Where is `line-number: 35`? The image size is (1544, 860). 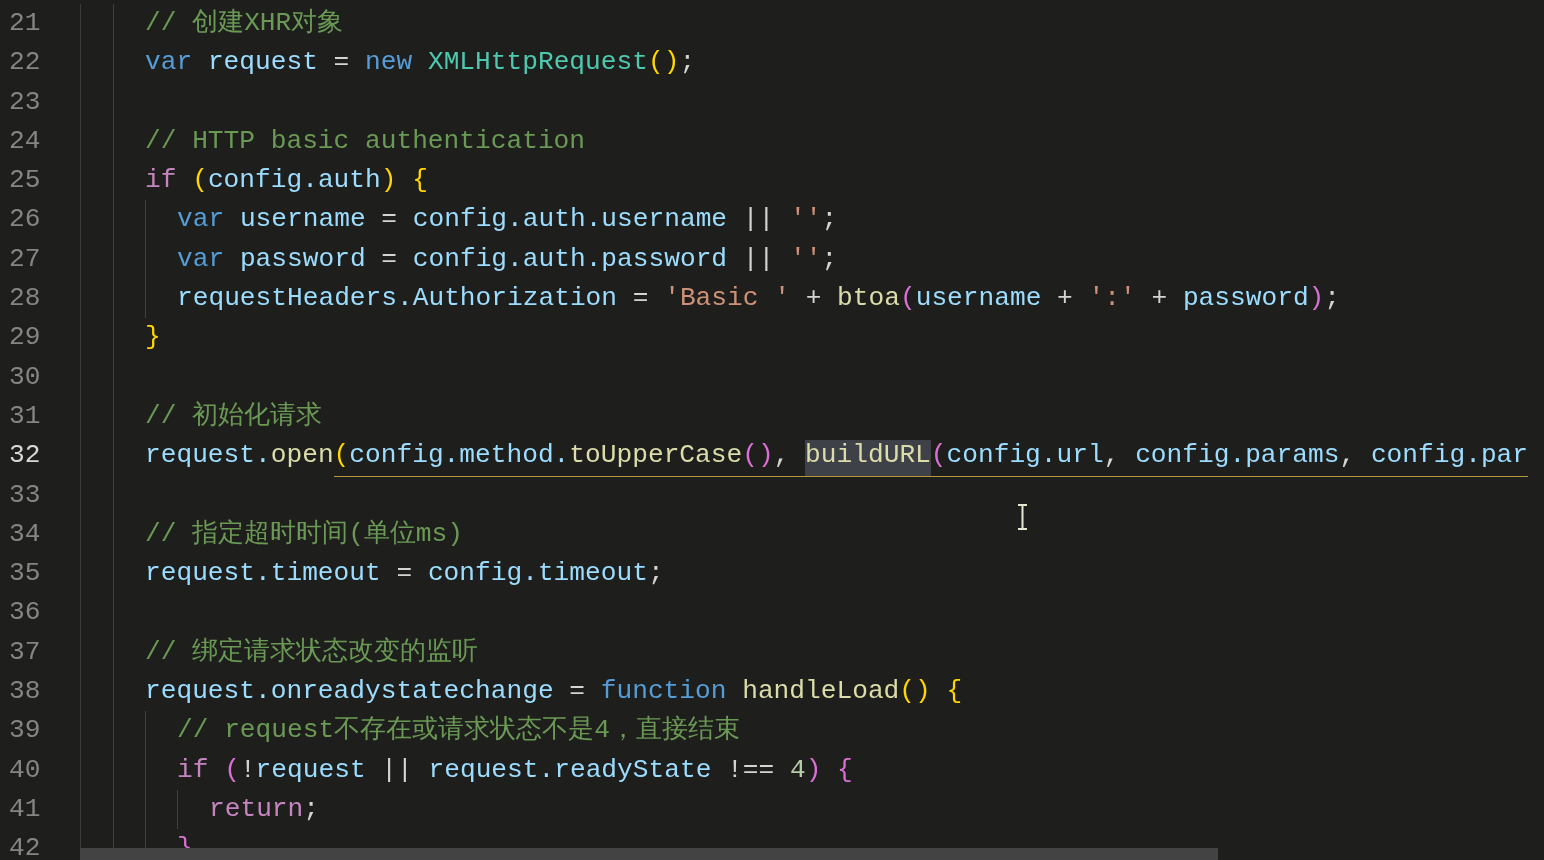 line-number: 35 is located at coordinates (25, 574).